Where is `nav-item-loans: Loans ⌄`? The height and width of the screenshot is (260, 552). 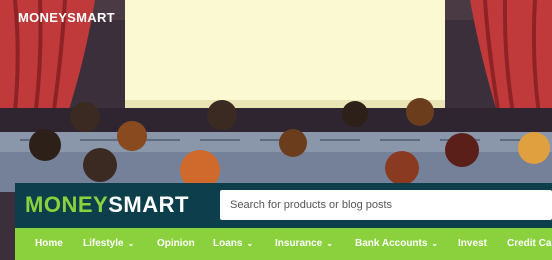
nav-item-loans: Loans ⌄ is located at coordinates (233, 244).